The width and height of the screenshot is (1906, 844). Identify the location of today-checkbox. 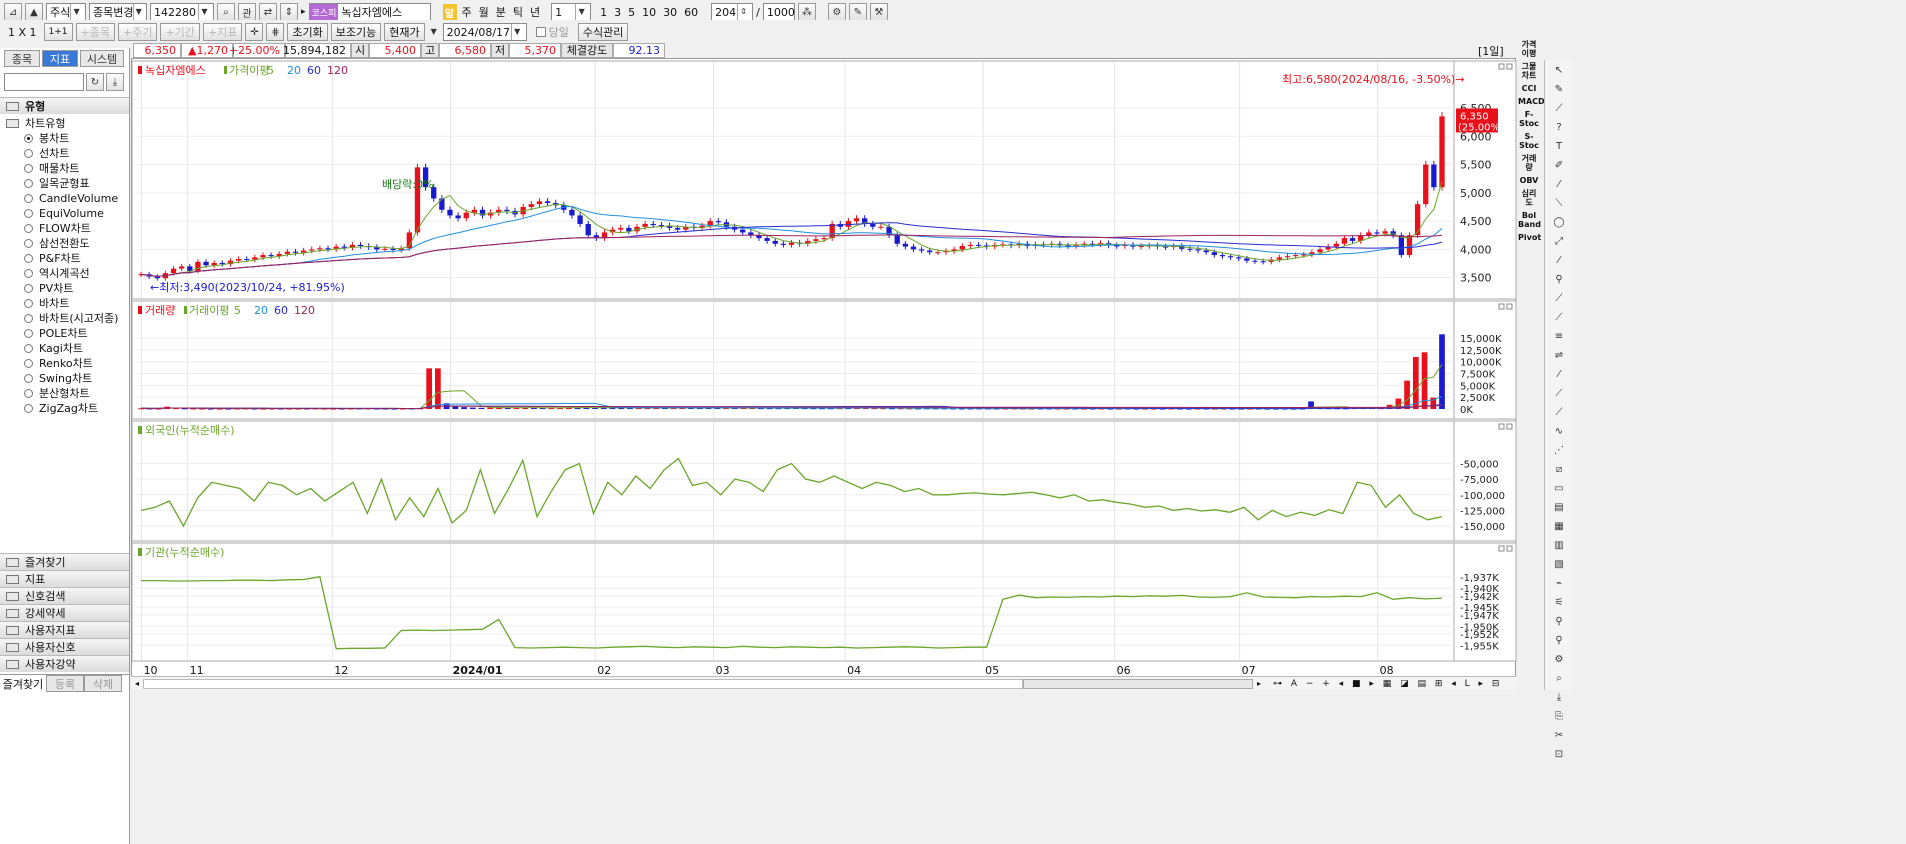
(540, 32).